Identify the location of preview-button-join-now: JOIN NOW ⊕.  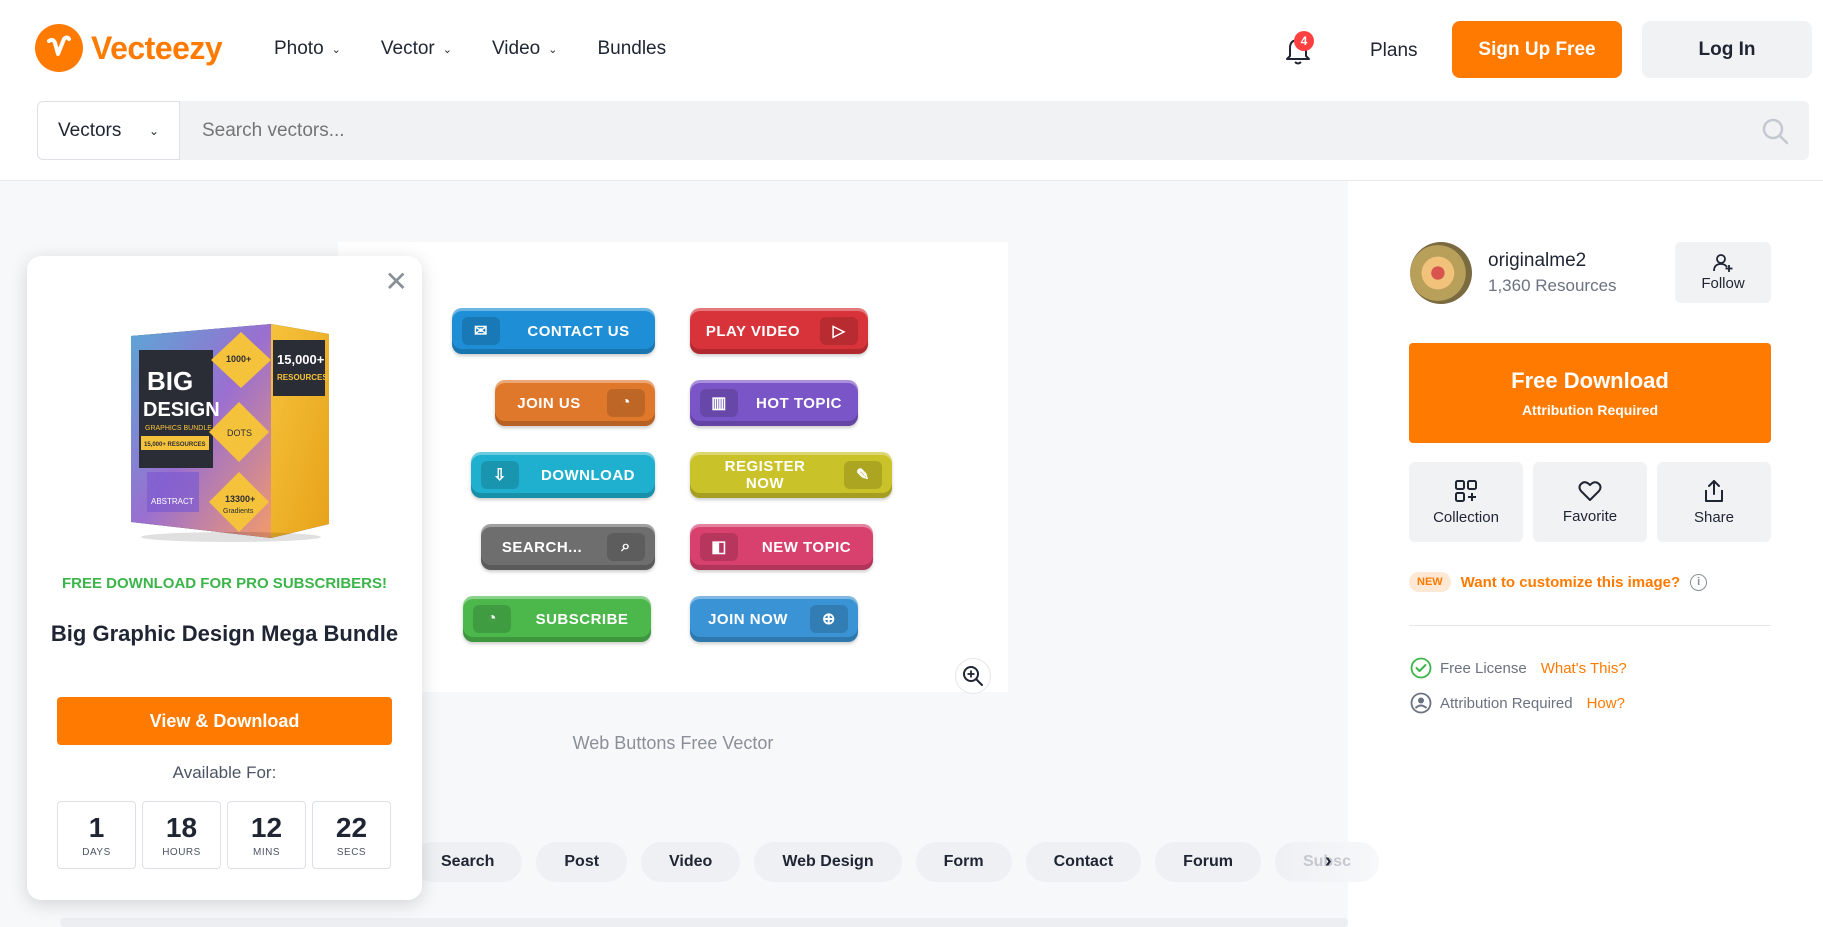
(774, 619).